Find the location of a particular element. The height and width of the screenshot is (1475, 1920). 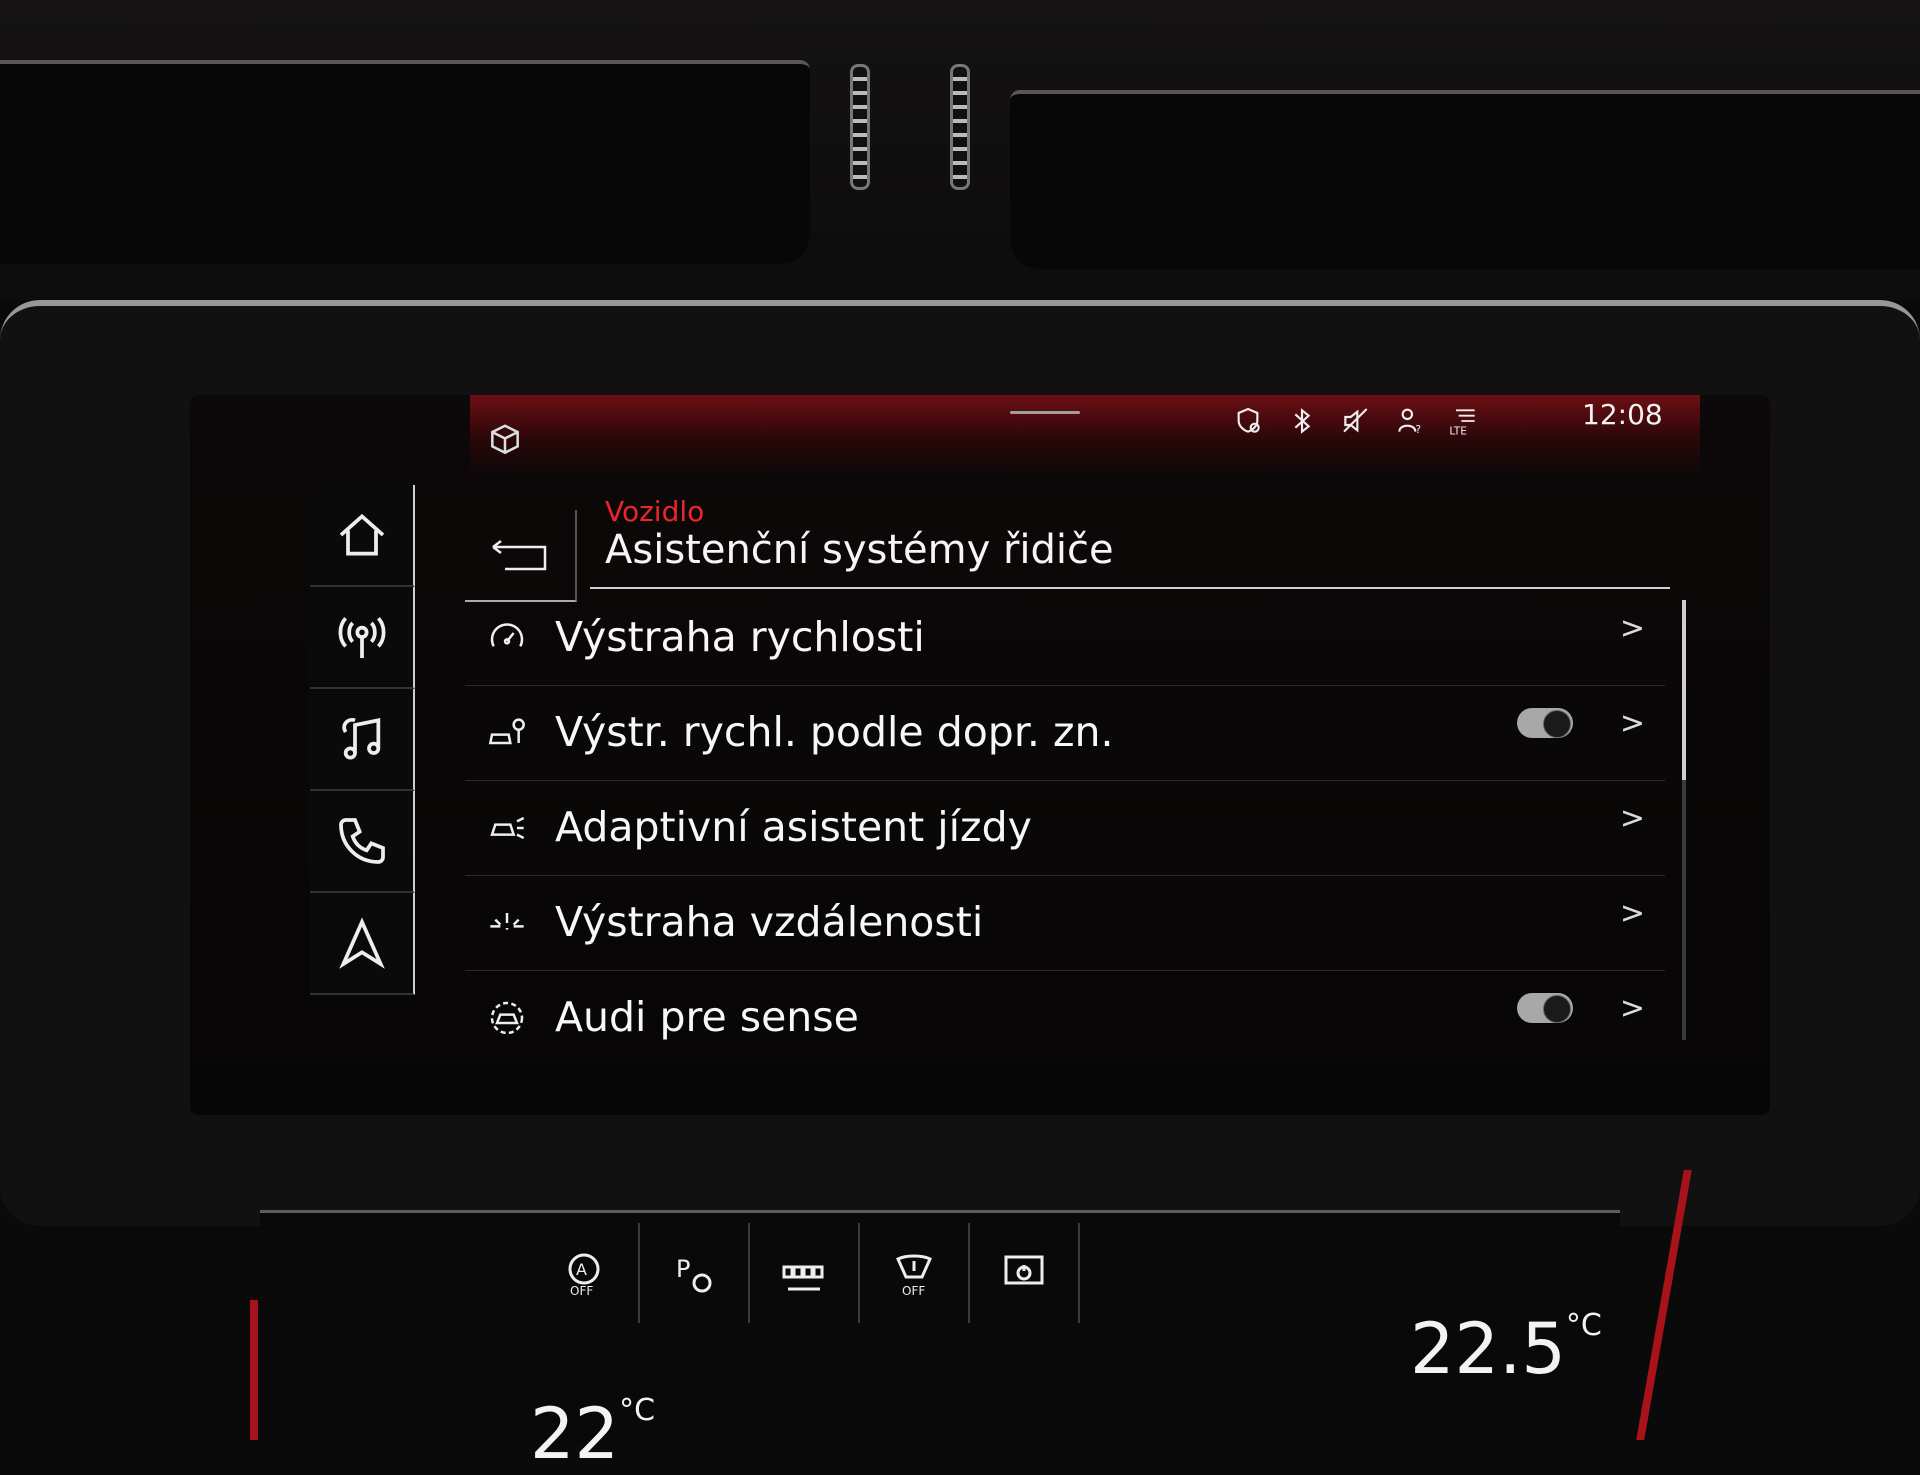

list-item-label: Výstr. rychl. podle dopr. zn. is located at coordinates (834, 732).